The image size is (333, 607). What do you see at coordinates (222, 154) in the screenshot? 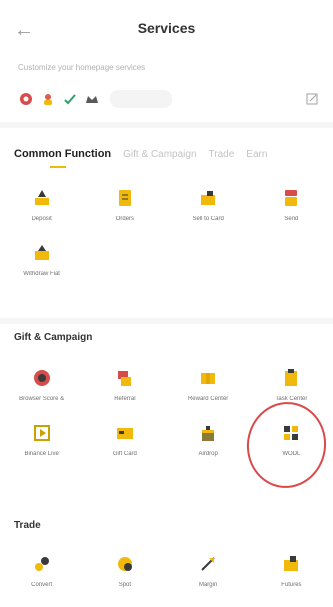
I see `tab-trade: Trade` at bounding box center [222, 154].